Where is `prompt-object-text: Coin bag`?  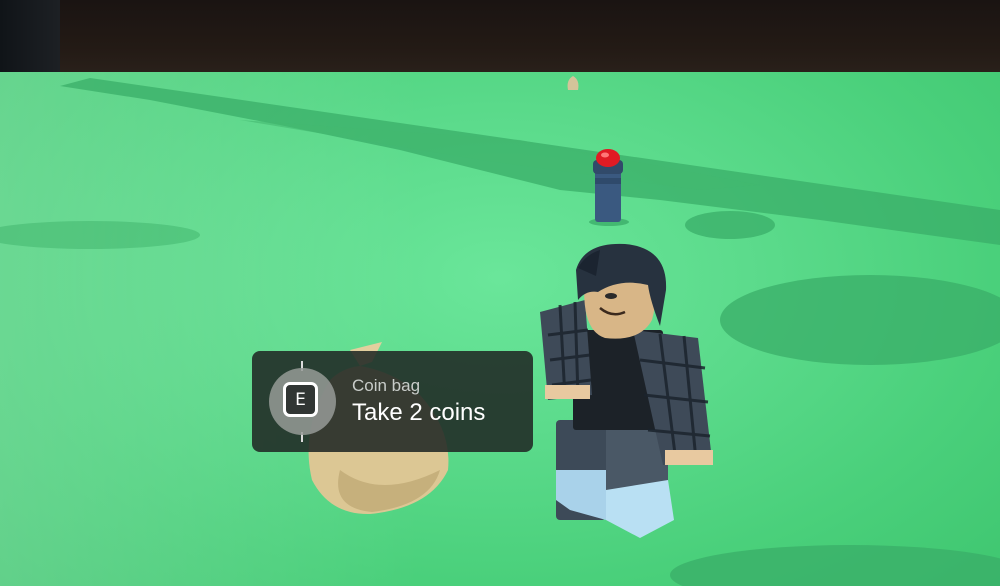 prompt-object-text: Coin bag is located at coordinates (386, 385).